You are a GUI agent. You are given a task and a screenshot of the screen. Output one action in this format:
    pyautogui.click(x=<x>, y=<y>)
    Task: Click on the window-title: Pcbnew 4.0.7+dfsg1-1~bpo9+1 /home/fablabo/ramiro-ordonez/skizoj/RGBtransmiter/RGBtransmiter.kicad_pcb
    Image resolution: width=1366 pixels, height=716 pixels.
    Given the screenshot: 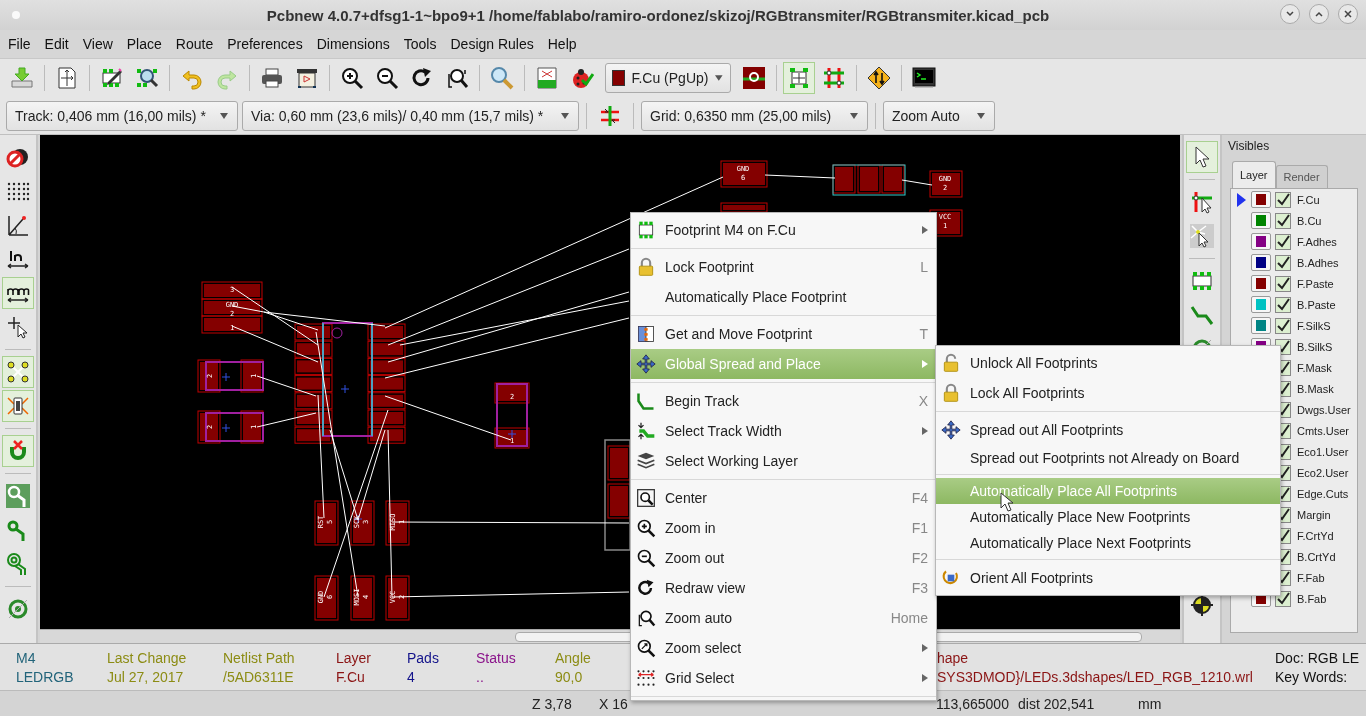 What is the action you would take?
    pyautogui.click(x=658, y=15)
    